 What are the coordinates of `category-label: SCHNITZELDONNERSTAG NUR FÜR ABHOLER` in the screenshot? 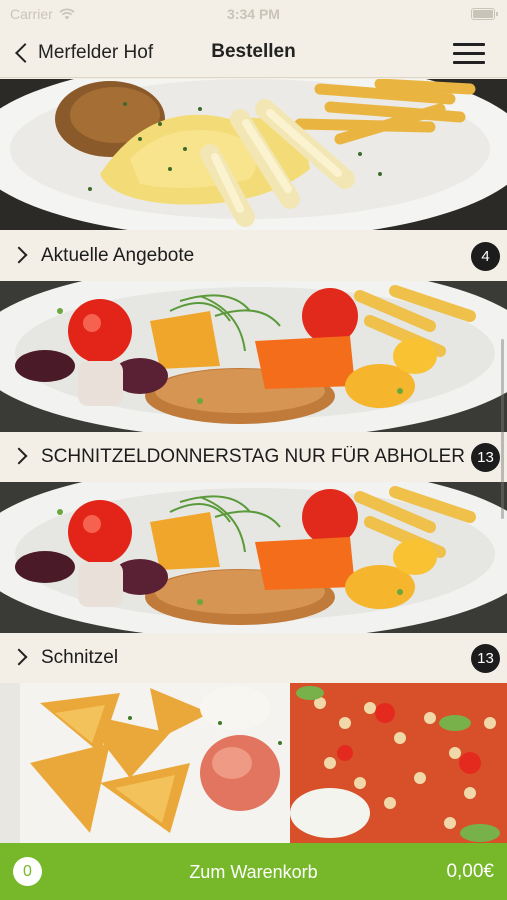 It's located at (253, 456).